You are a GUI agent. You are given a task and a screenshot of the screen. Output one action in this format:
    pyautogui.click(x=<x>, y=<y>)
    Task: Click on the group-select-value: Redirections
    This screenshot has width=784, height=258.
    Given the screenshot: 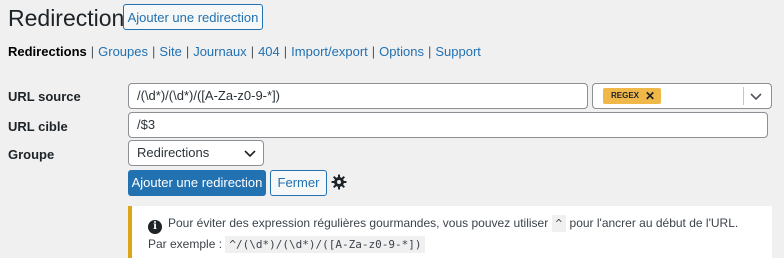 What is the action you would take?
    pyautogui.click(x=173, y=152)
    